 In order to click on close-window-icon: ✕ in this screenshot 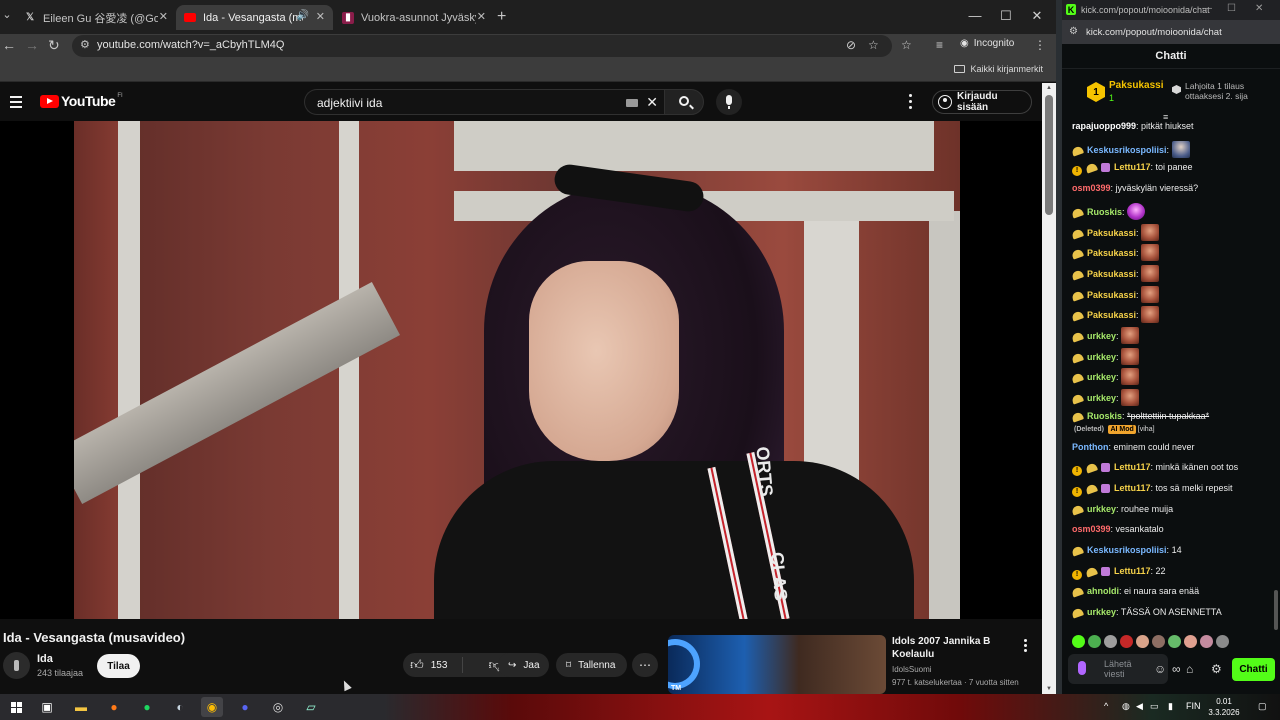, I will do `click(1259, 8)`.